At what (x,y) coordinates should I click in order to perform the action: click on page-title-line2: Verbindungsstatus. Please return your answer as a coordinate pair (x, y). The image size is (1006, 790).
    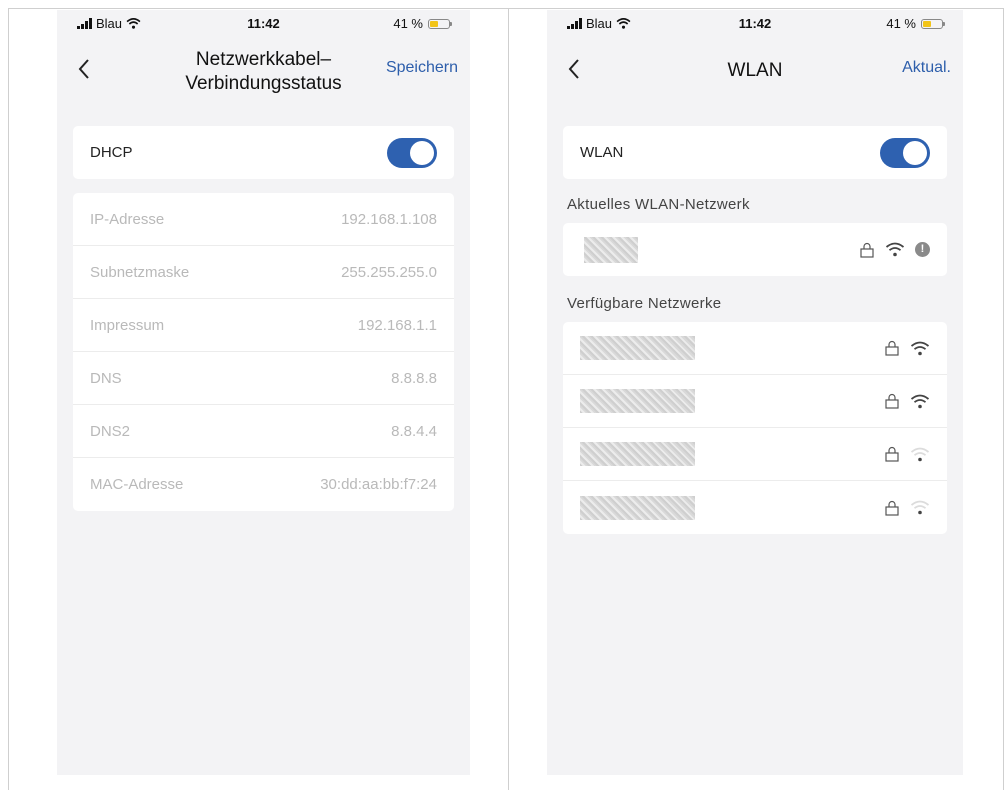
    Looking at the image, I should click on (263, 83).